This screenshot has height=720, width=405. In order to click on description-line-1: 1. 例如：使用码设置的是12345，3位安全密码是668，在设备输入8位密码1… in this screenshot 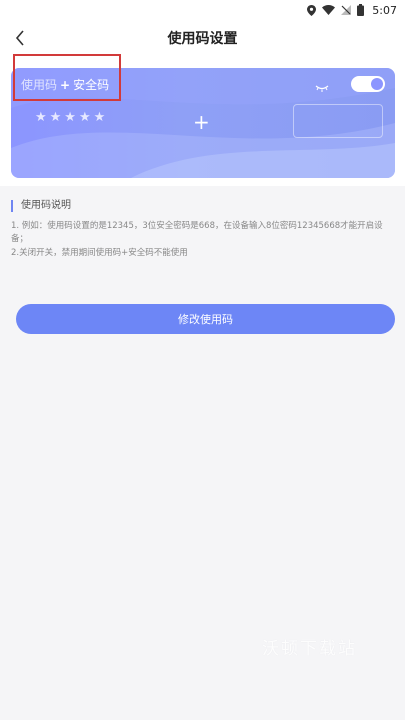, I will do `click(197, 232)`.